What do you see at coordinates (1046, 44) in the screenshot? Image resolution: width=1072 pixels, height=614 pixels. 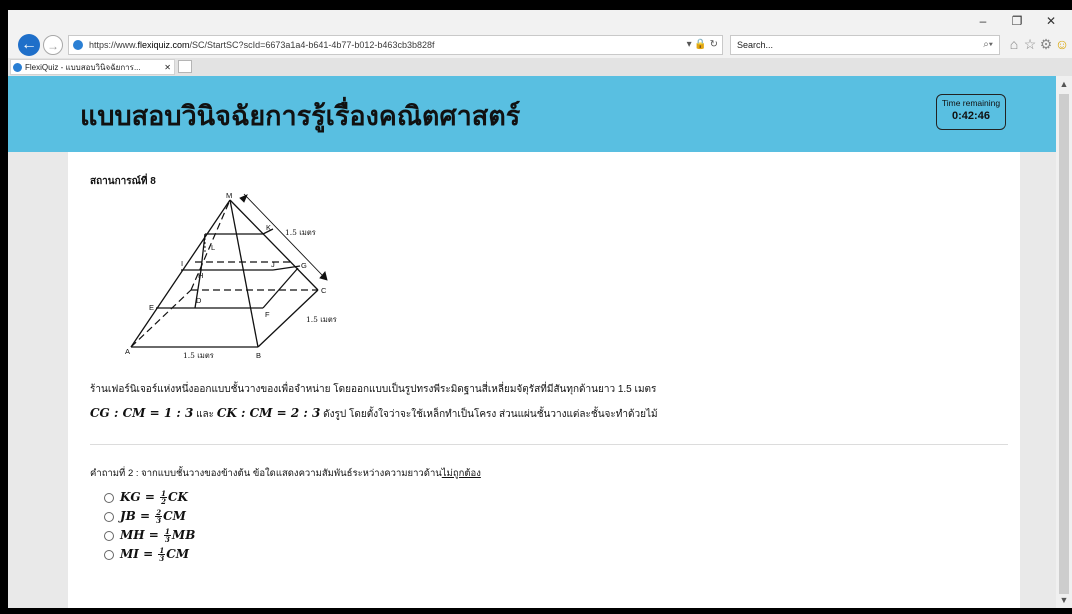 I see `settings-gear-icon: ⚙` at bounding box center [1046, 44].